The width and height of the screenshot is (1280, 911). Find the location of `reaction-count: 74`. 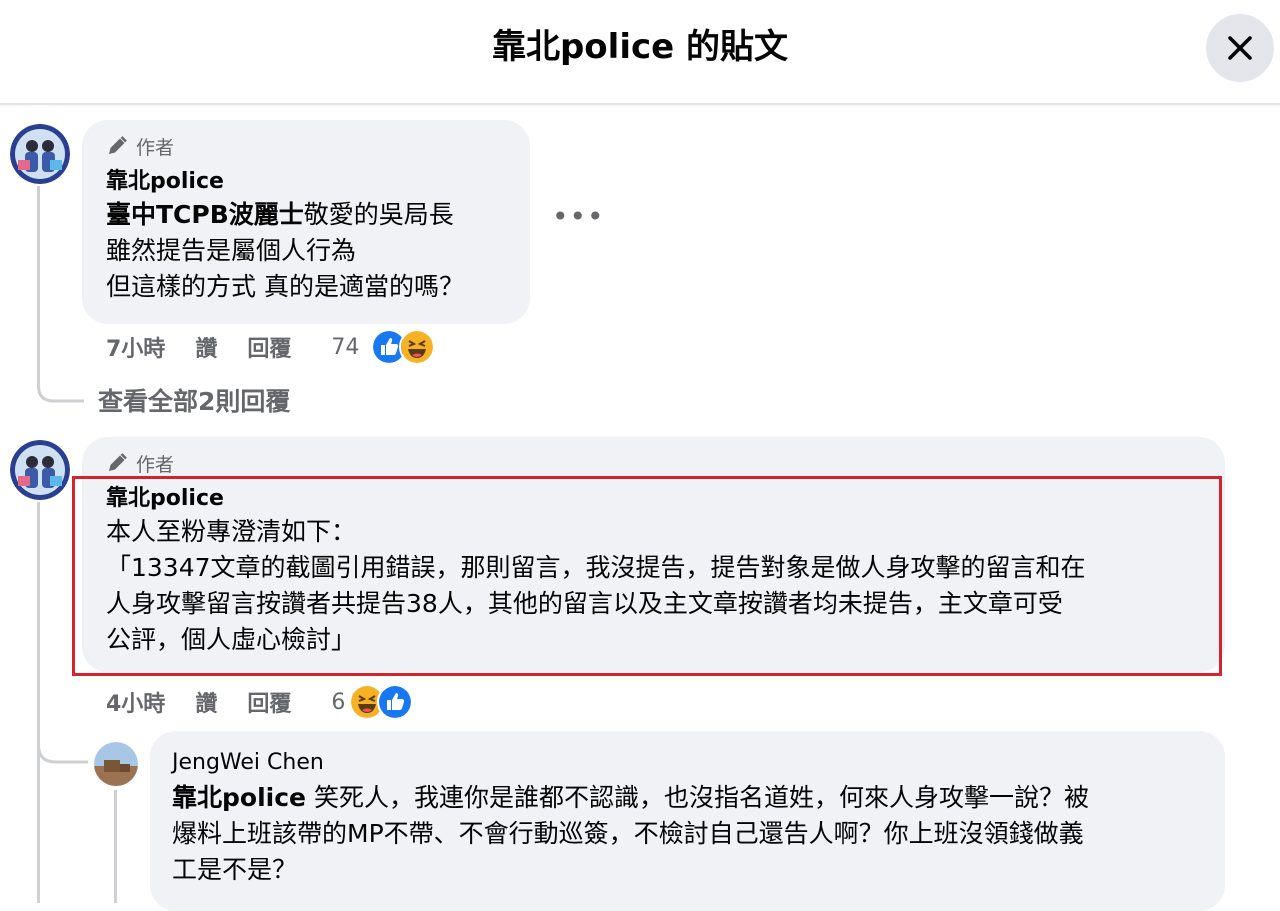

reaction-count: 74 is located at coordinates (345, 347).